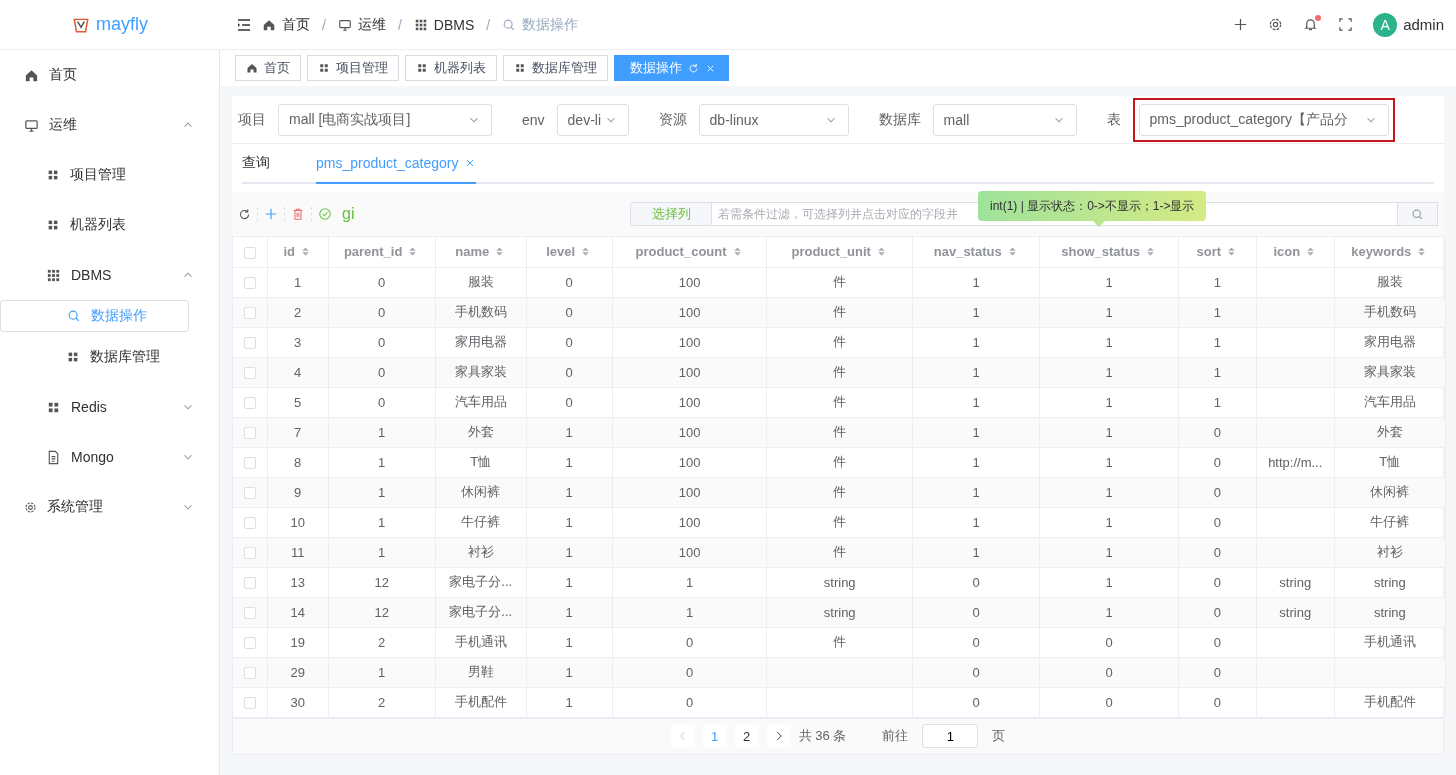  Describe the element at coordinates (480, 401) in the screenshot. I see `table-cell: 汽车用品` at that location.